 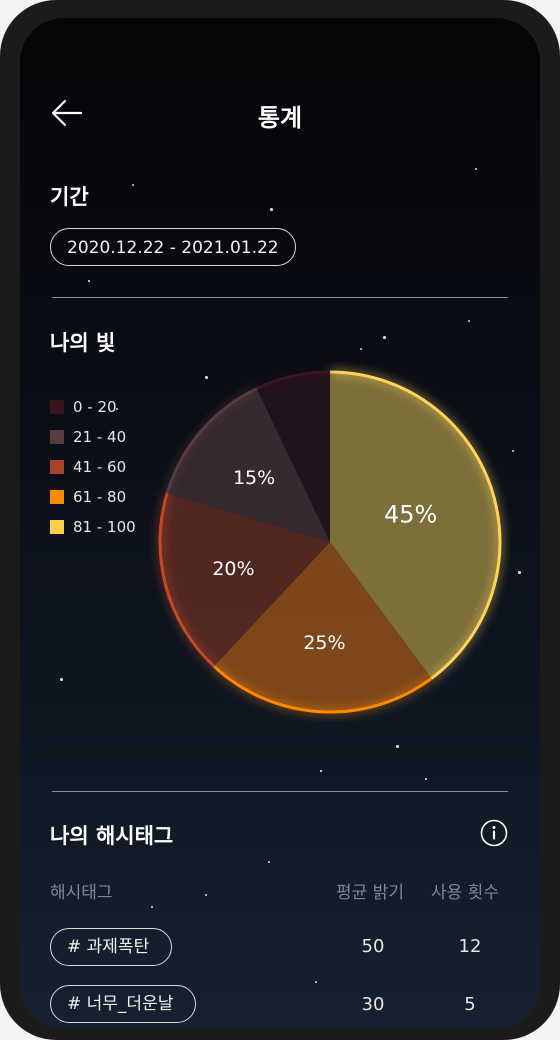 I want to click on period-label: 기간, so click(x=69, y=197).